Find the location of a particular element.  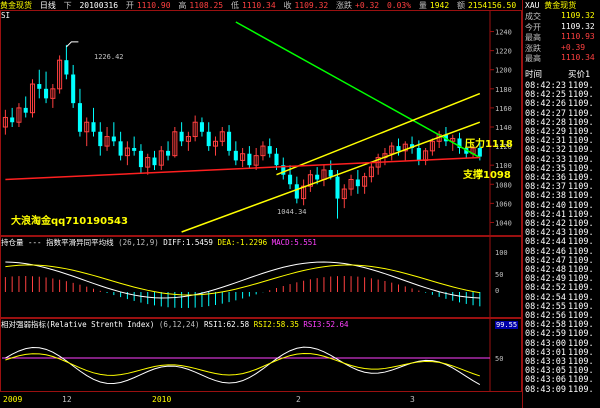

rsi3-value: 52.64 is located at coordinates (337, 324).